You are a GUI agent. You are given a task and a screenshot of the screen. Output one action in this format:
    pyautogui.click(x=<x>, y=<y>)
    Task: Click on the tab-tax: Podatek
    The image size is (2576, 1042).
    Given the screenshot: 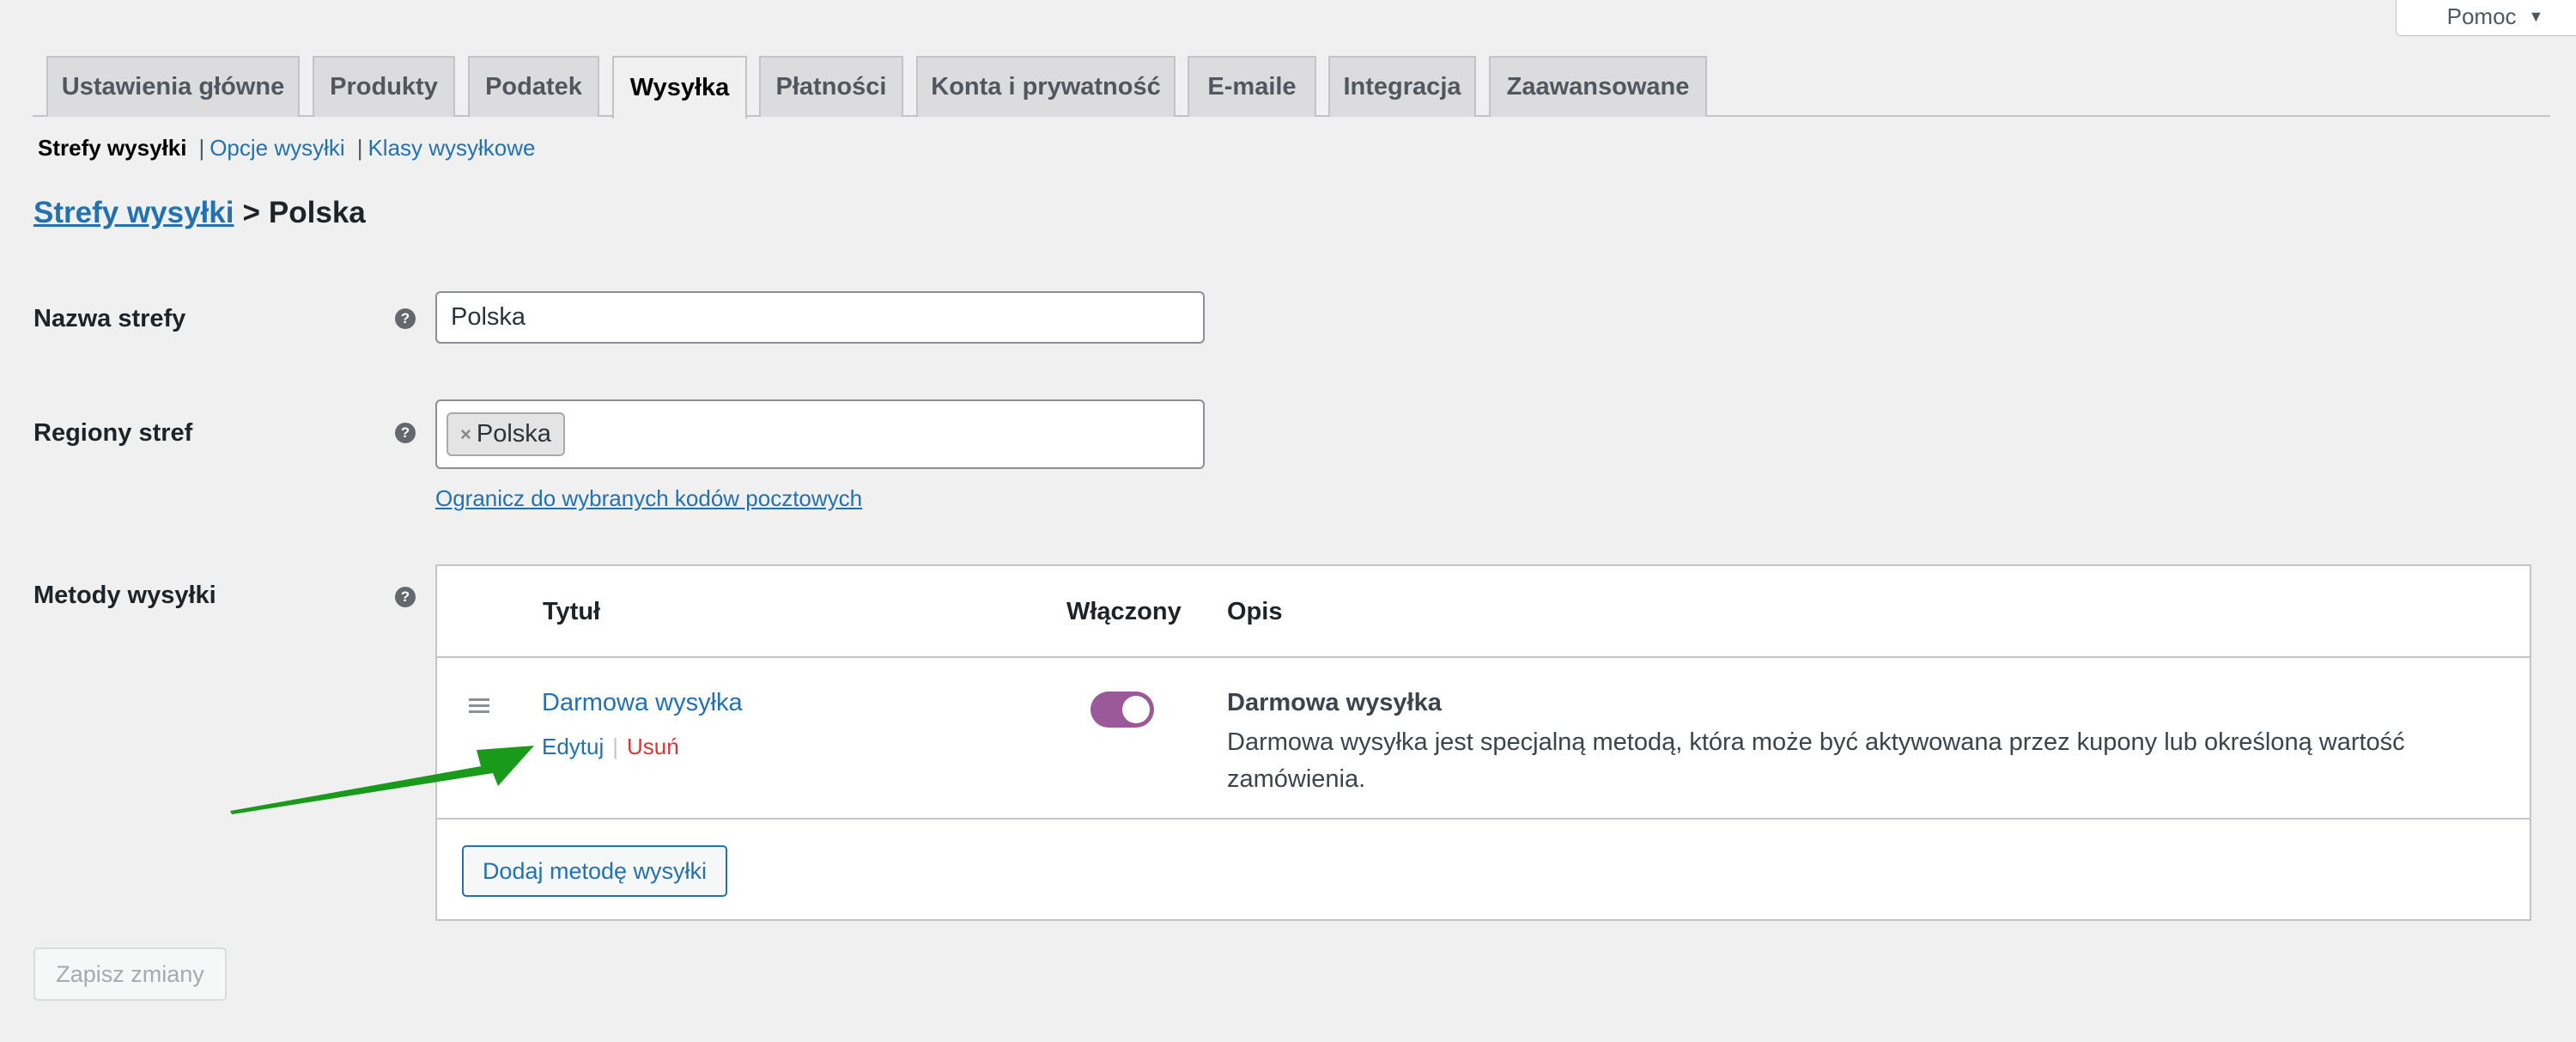 What is the action you would take?
    pyautogui.click(x=533, y=86)
    